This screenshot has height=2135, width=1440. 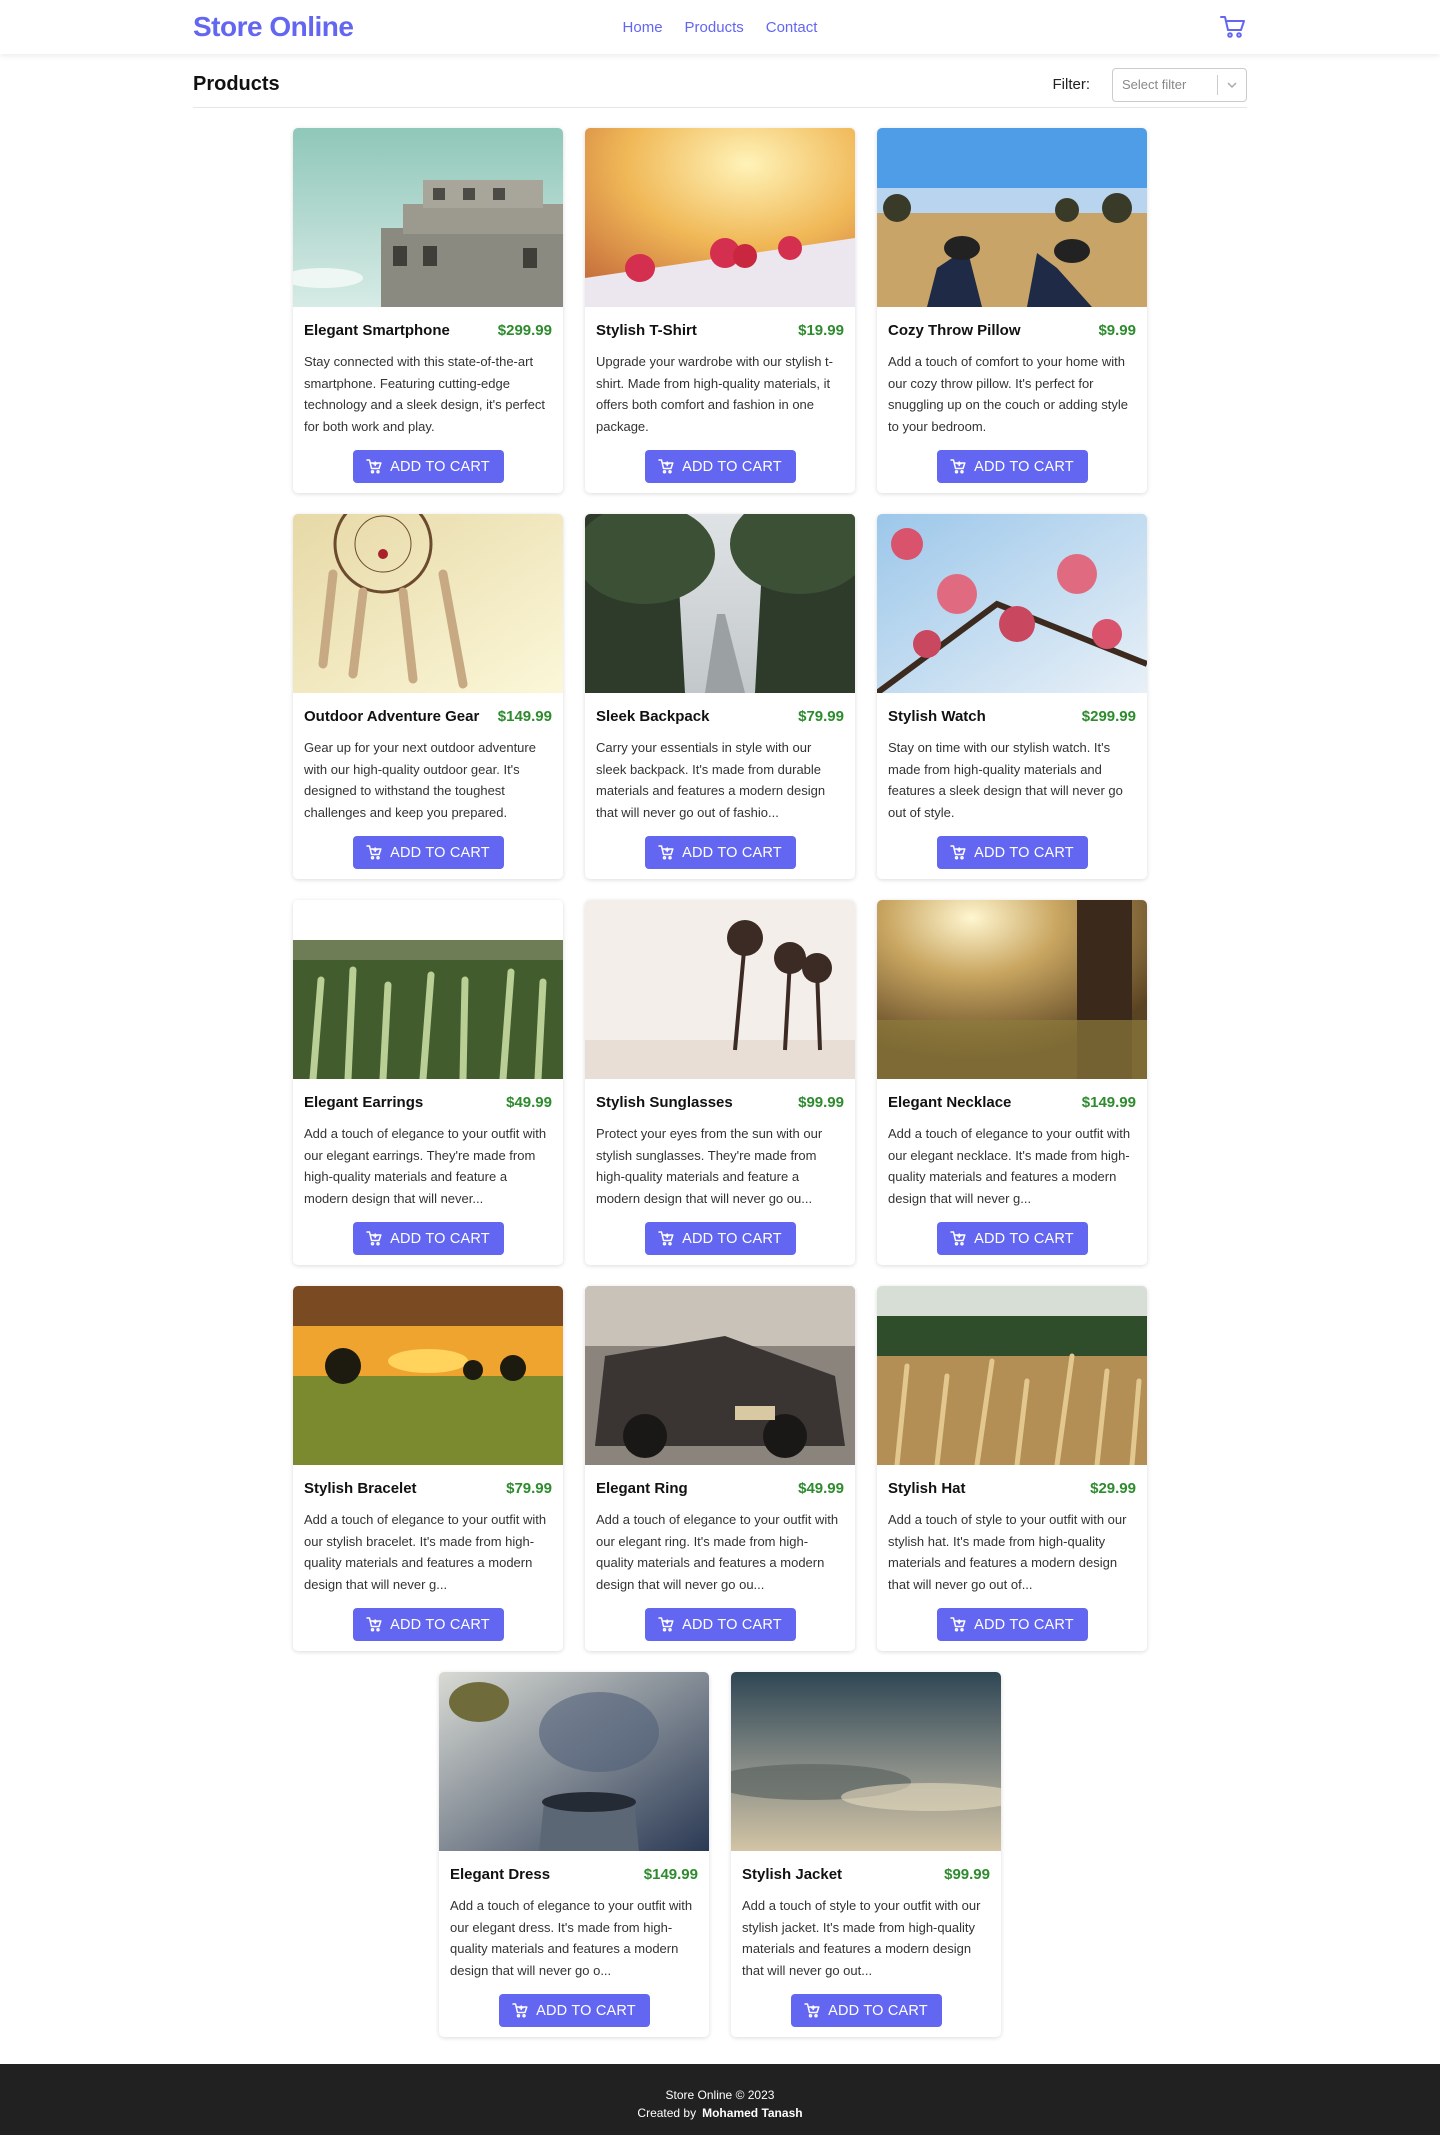 I want to click on nav-products: Products, so click(x=714, y=27).